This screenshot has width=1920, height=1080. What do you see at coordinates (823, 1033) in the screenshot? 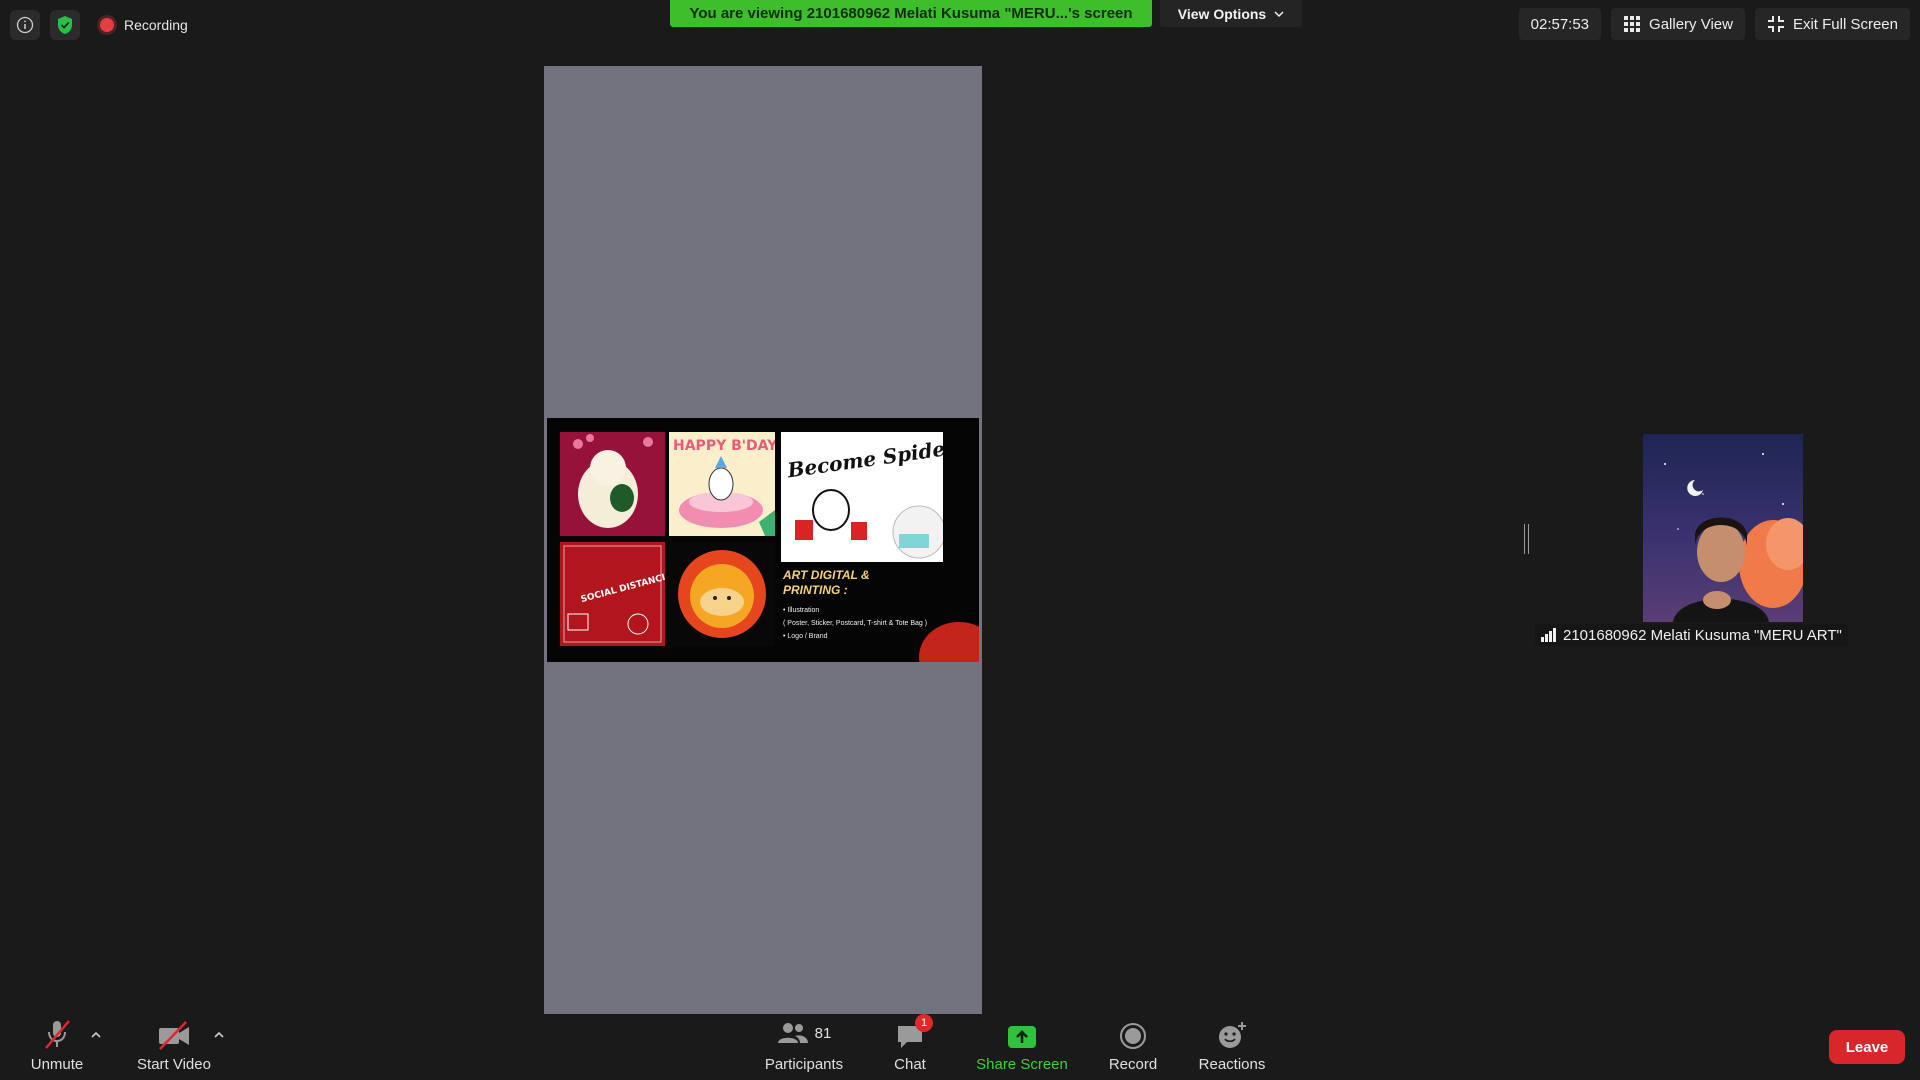
I see `participants-count: 81` at bounding box center [823, 1033].